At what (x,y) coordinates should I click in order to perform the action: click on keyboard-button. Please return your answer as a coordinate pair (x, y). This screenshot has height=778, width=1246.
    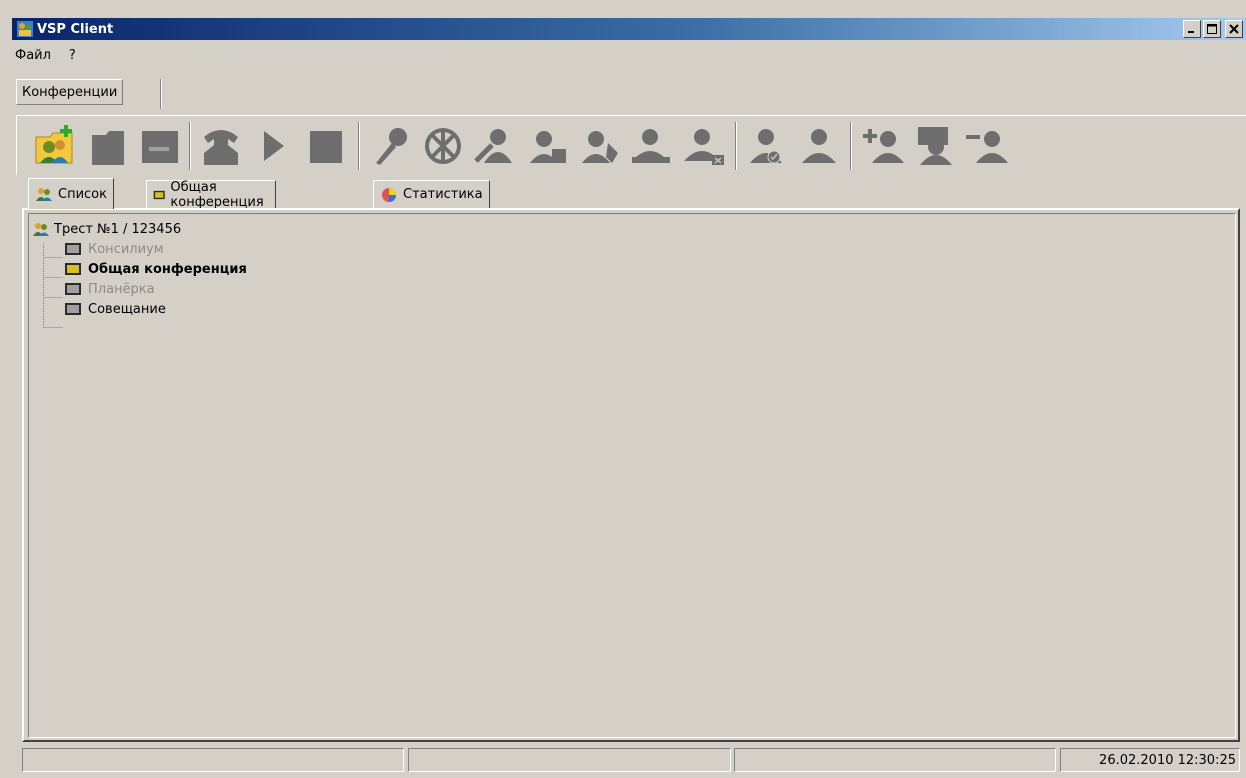
    Looking at the image, I should click on (159, 146).